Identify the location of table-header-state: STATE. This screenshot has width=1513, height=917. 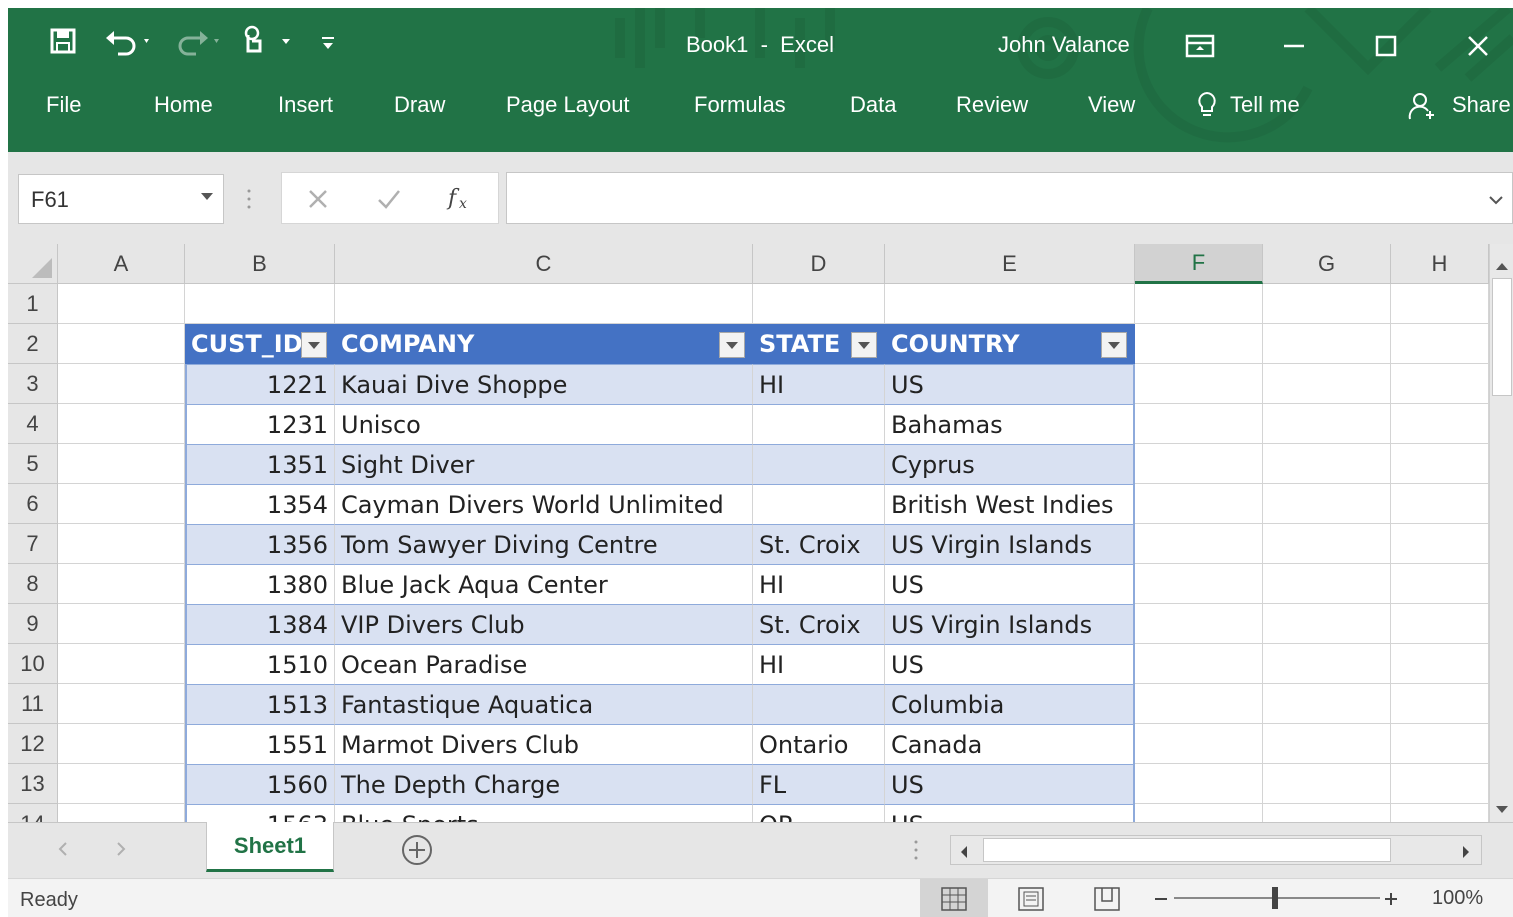
(819, 344).